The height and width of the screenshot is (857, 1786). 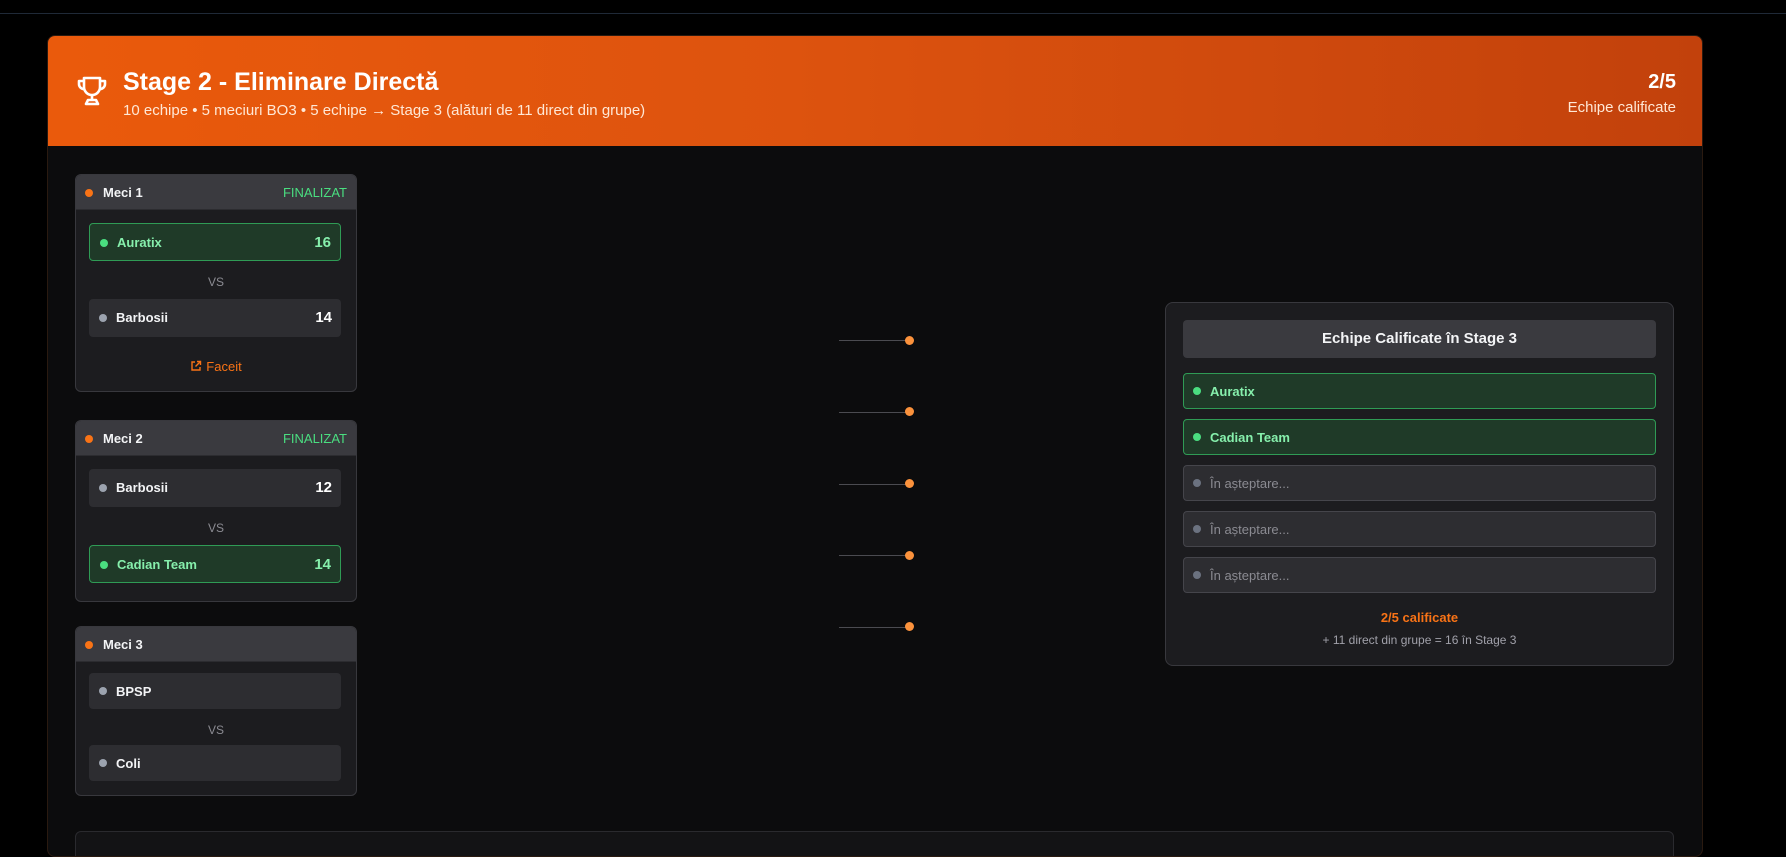 I want to click on top-divider, so click(x=893, y=13).